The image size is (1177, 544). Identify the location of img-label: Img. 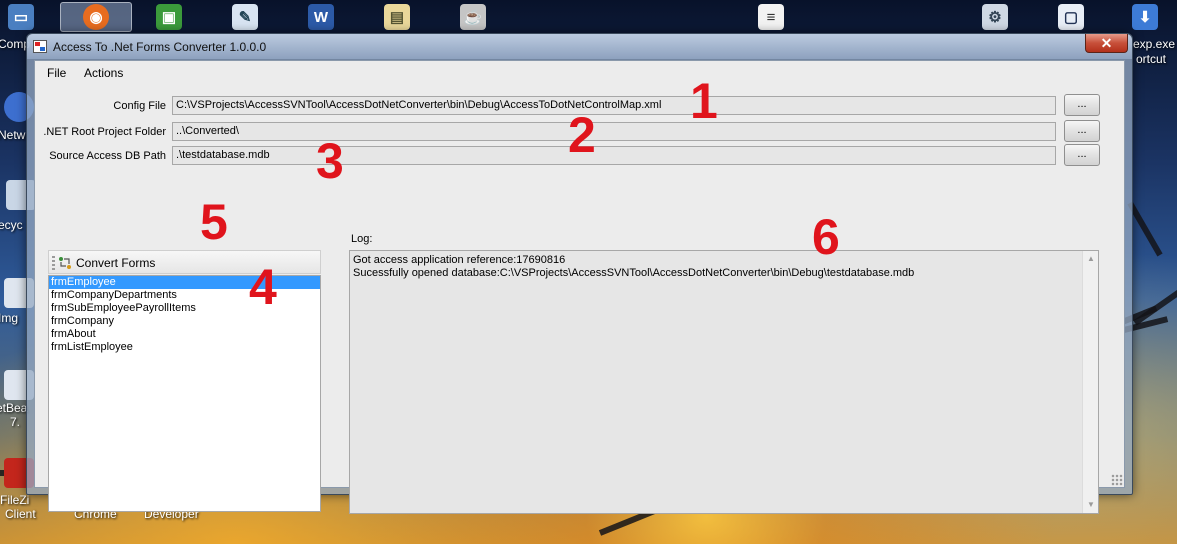
(9, 318).